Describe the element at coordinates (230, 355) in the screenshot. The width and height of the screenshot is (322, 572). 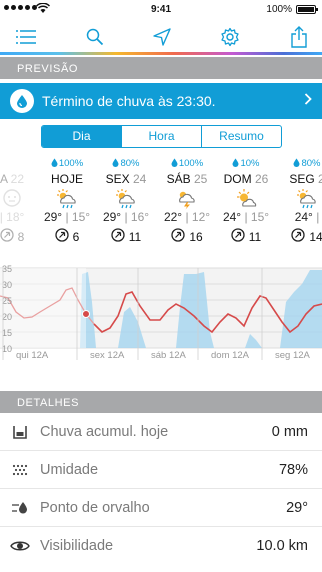
I see `x-tick-label: dom 12A` at that location.